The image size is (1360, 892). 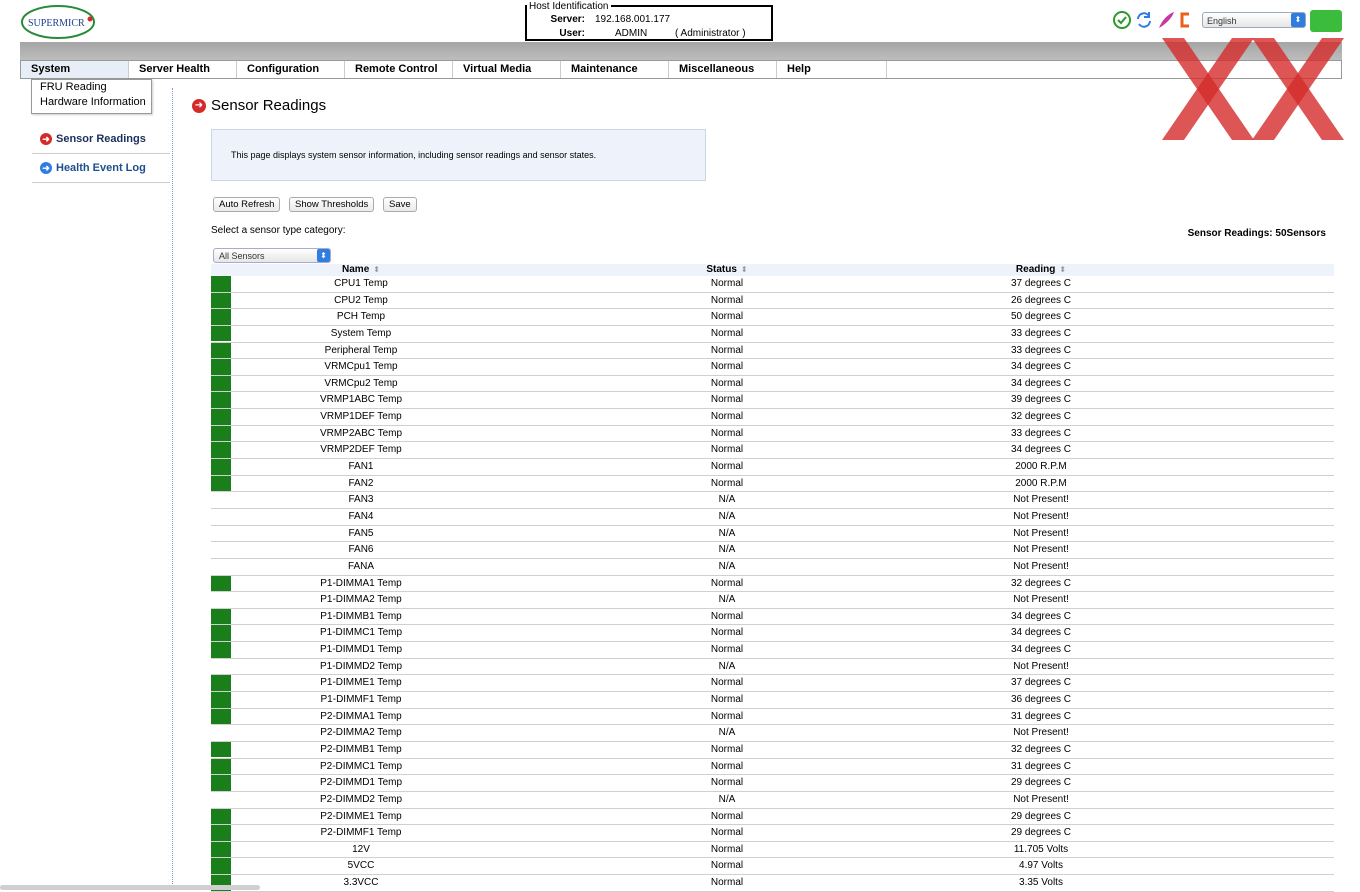 What do you see at coordinates (376, 269) in the screenshot?
I see `sort-icon: ⬍` at bounding box center [376, 269].